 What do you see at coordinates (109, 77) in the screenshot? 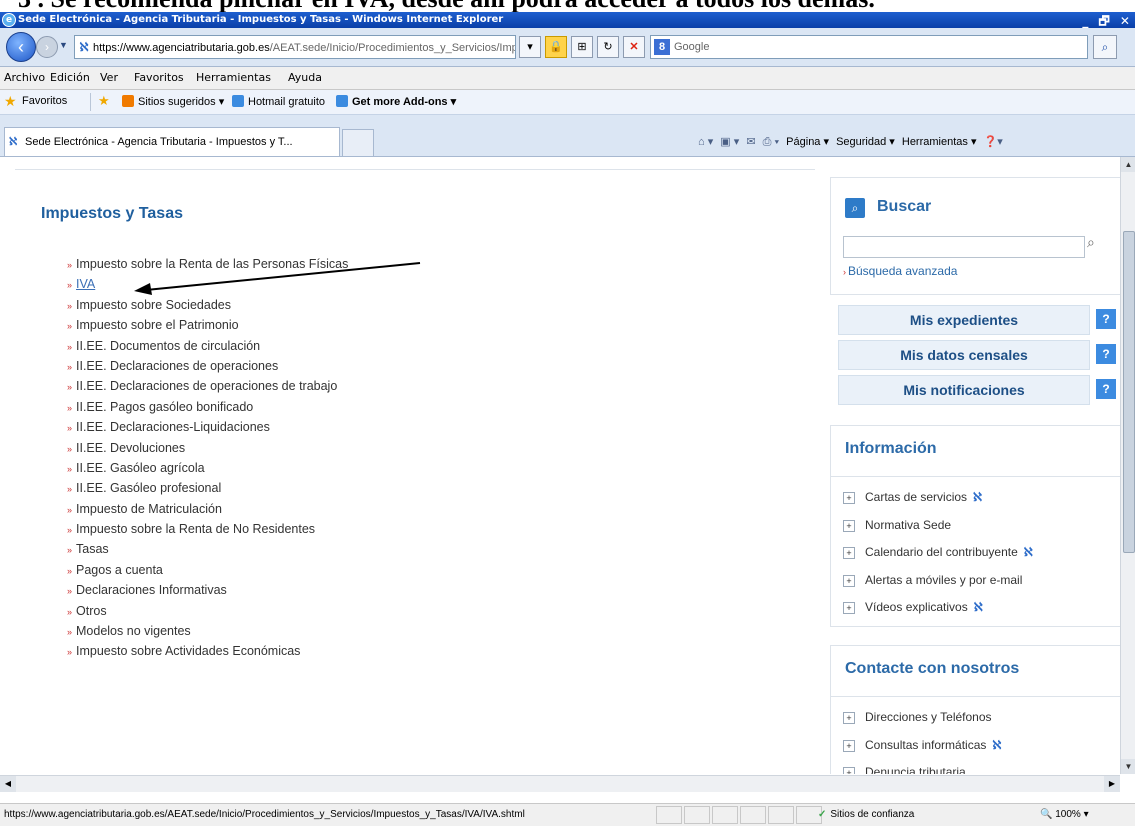
I see `menu-ver: Ver` at bounding box center [109, 77].